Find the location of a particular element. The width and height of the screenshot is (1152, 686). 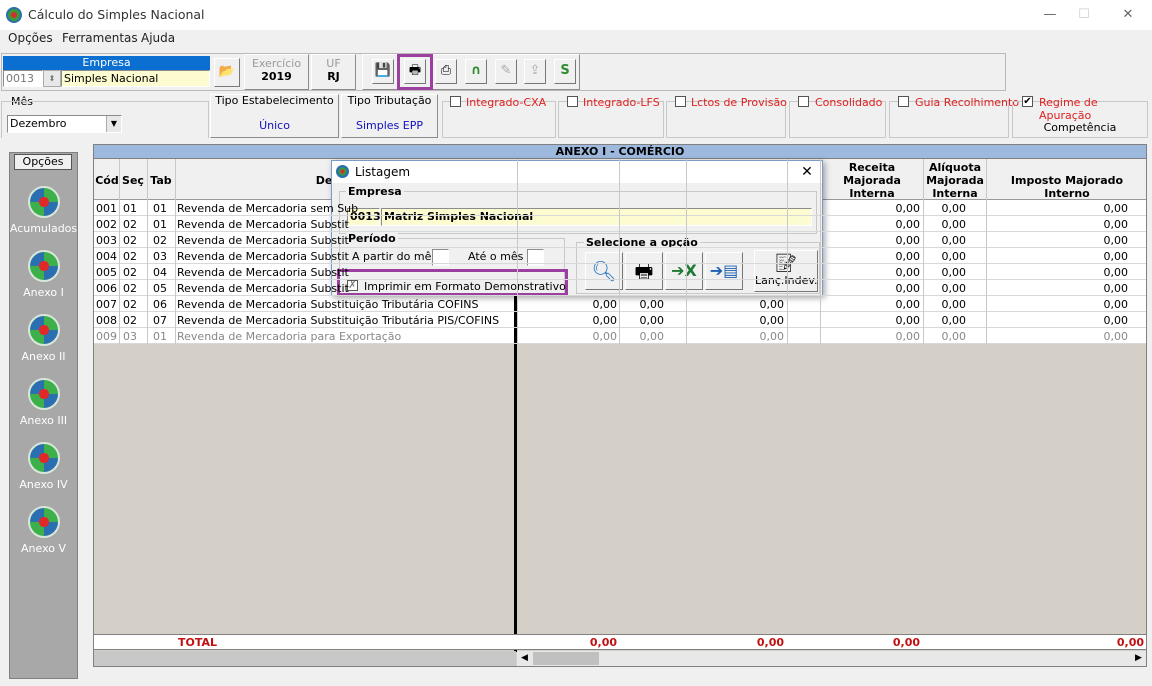

scroll-right-icon: ▶ is located at coordinates (1138, 658).